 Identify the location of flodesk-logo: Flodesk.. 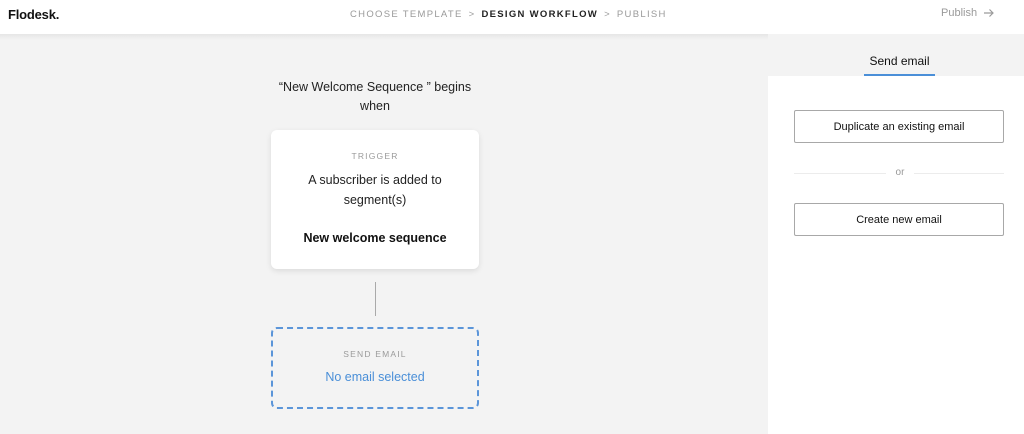
(33, 14).